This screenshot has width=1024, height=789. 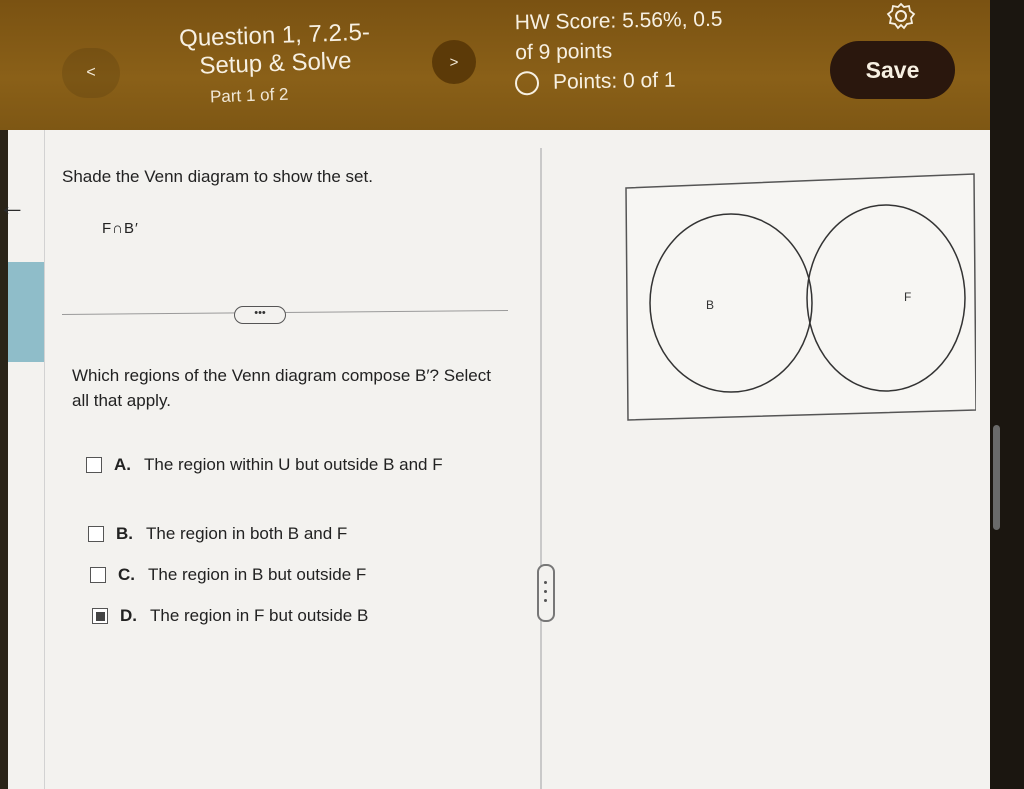 I want to click on status-circle-icon, so click(x=527, y=83).